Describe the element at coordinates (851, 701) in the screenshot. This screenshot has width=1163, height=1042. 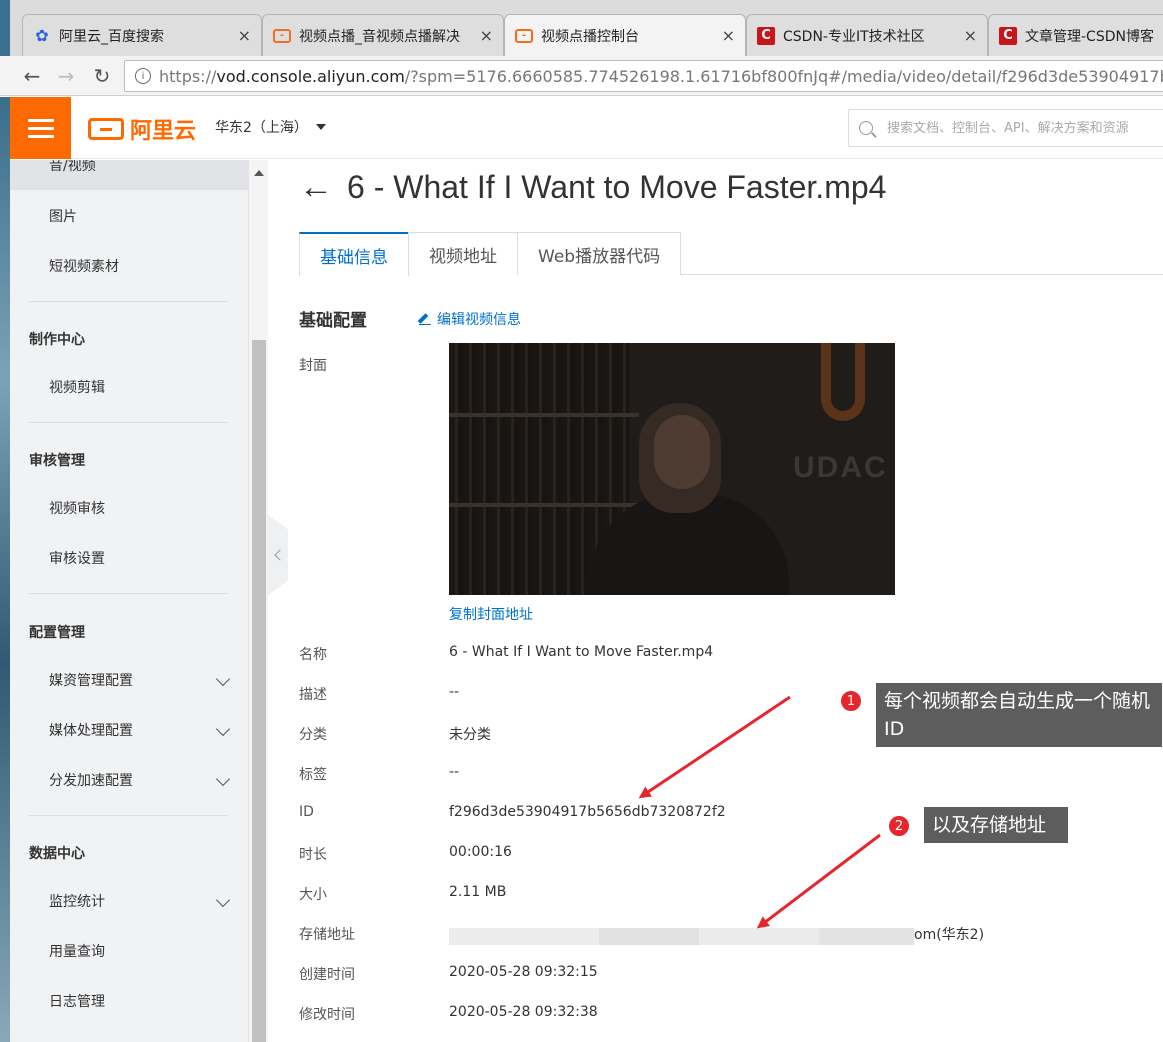
I see `annotation-badge-1: 1` at that location.